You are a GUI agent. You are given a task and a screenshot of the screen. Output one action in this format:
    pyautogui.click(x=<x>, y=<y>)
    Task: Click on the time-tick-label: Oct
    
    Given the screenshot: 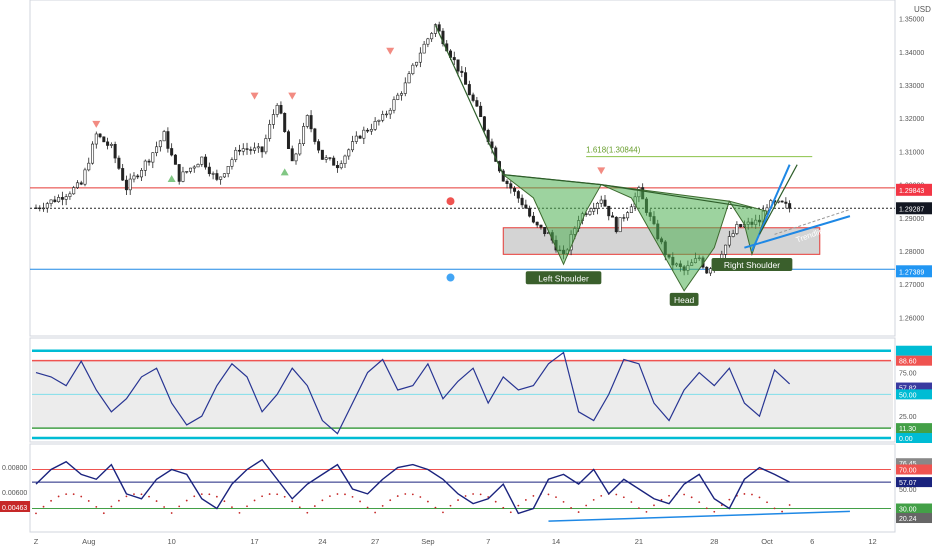 What is the action you would take?
    pyautogui.click(x=767, y=541)
    